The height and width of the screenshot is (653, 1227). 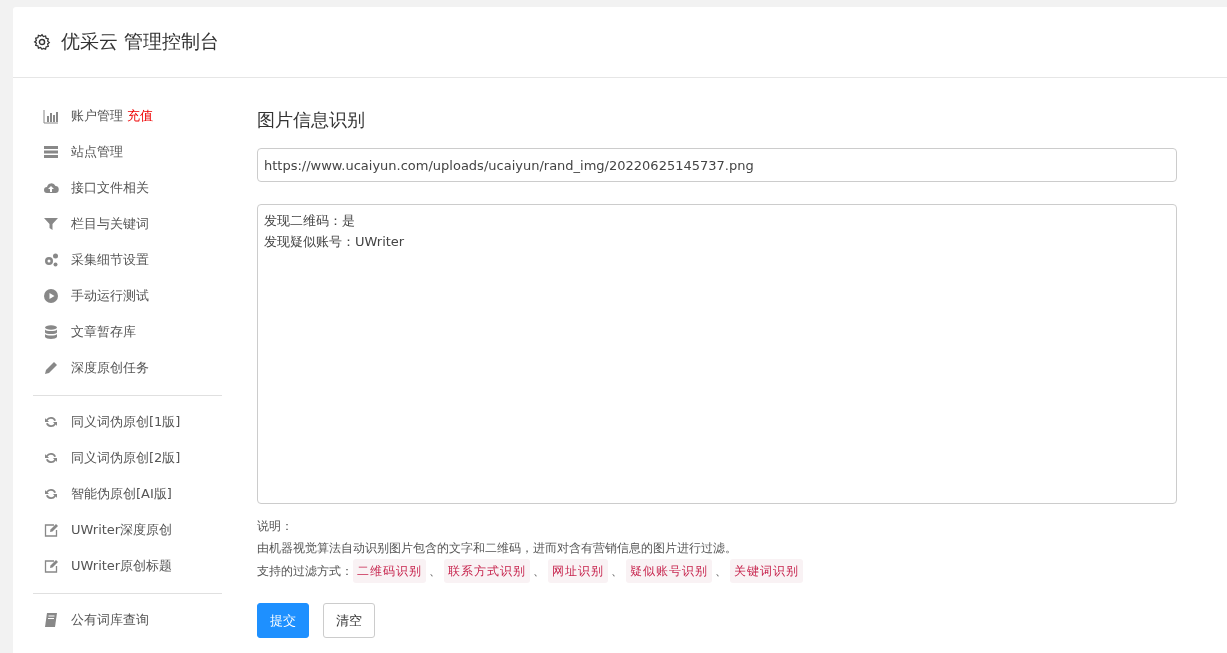 I want to click on url-input-field: https://www.ucaiyun.com/uploads/ucaiyun/rand_img/20220625145737.png, so click(x=717, y=165).